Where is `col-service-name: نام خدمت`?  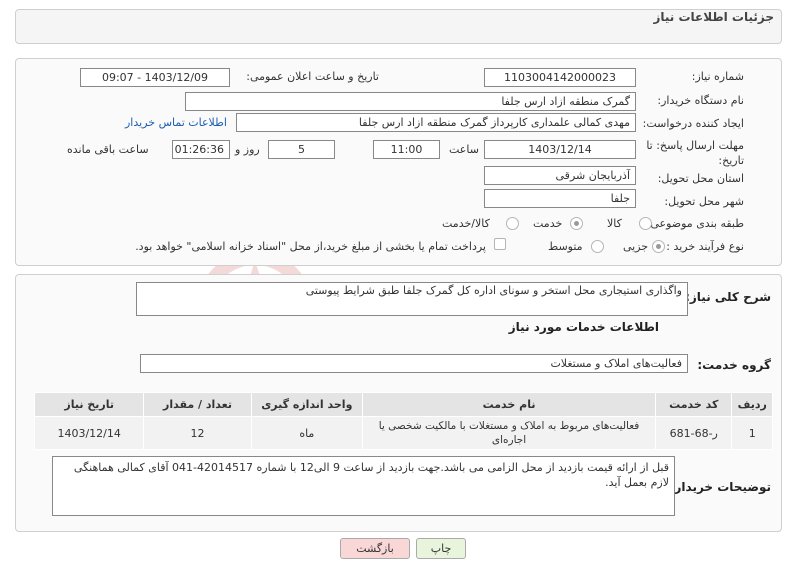
col-service-name: نام خدمت is located at coordinates (509, 404).